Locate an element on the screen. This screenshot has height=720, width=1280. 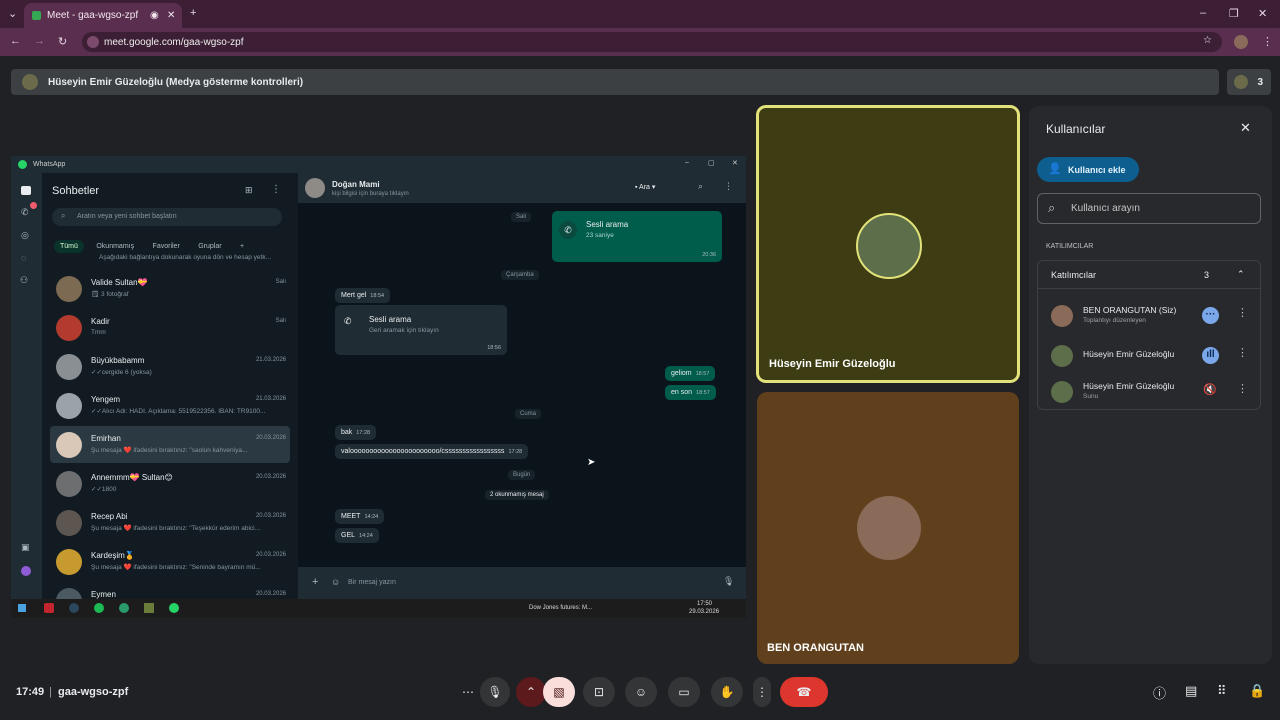
activities-icon: ⠿ is located at coordinates (1222, 691).